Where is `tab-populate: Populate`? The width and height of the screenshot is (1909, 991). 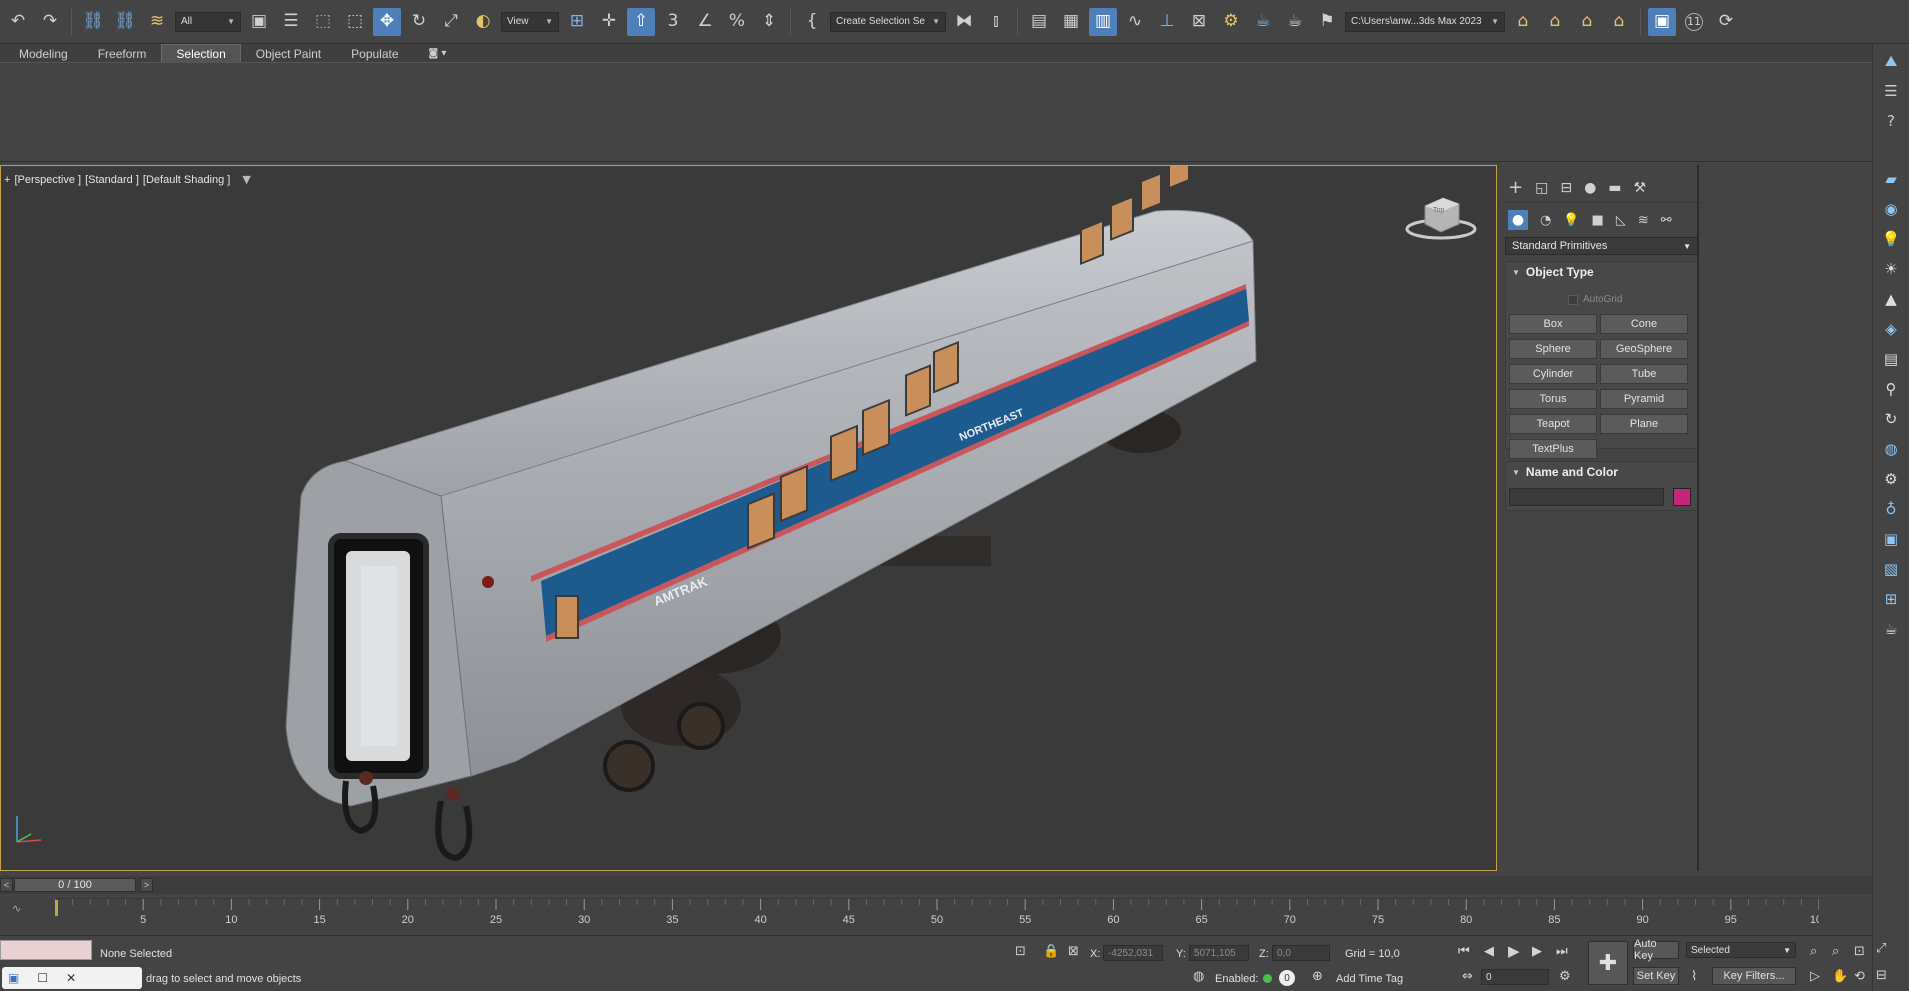 tab-populate: Populate is located at coordinates (374, 53).